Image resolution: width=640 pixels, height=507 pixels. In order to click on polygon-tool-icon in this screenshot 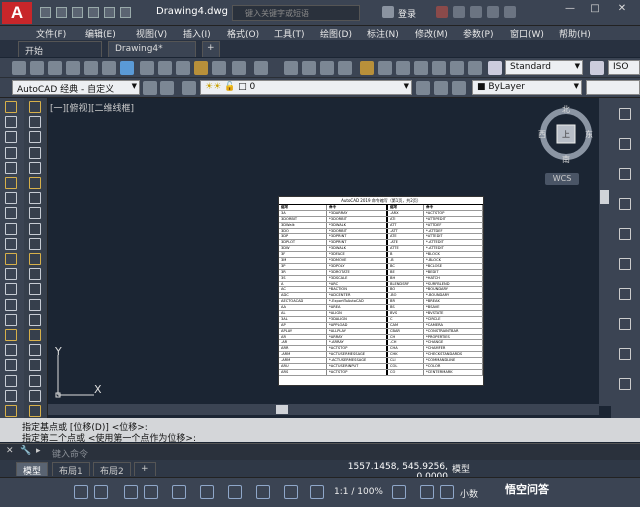, I will do `click(11, 259)`.